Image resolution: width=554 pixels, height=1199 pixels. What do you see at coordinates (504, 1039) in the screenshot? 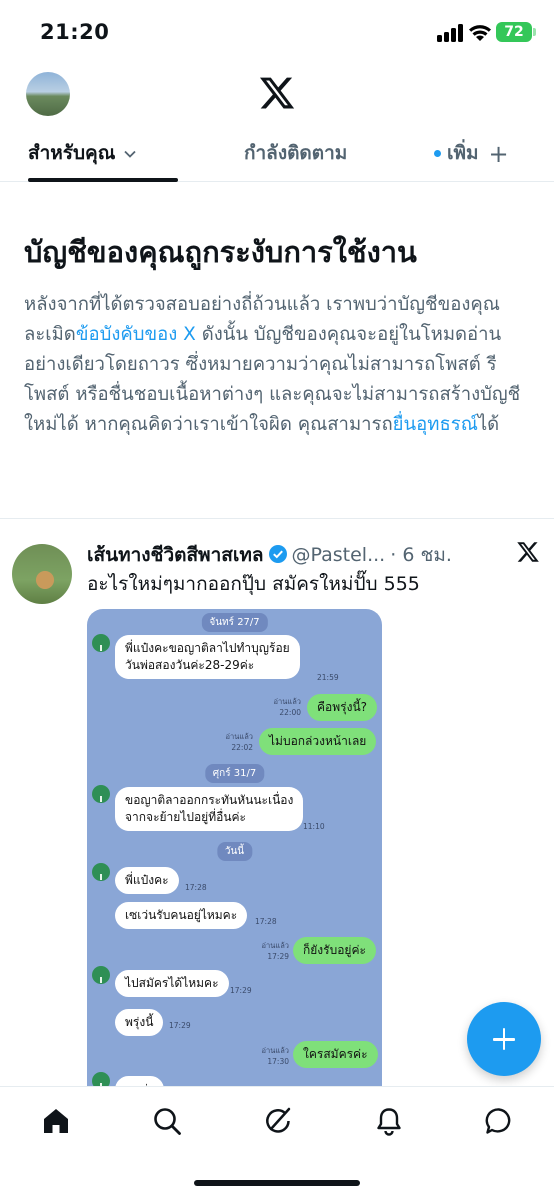
I see `compose-post-button` at bounding box center [504, 1039].